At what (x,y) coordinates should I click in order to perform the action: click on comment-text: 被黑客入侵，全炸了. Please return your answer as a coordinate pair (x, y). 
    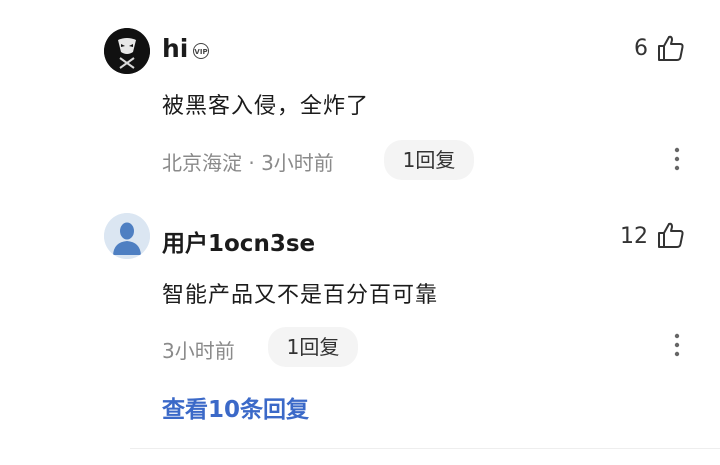
    Looking at the image, I should click on (266, 106).